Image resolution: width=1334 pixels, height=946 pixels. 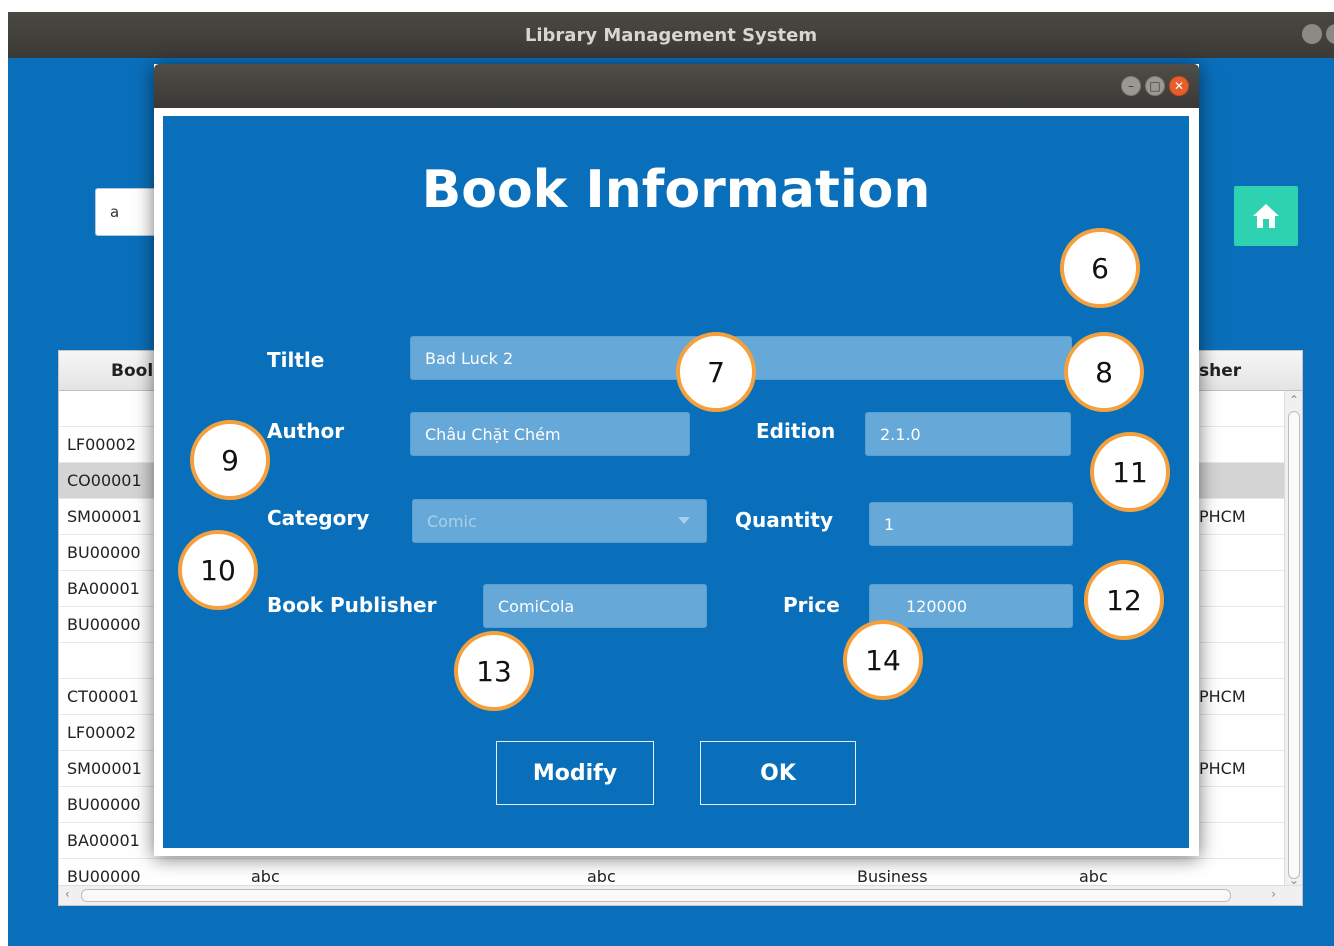 I want to click on table-cell: CO00001, so click(x=104, y=480).